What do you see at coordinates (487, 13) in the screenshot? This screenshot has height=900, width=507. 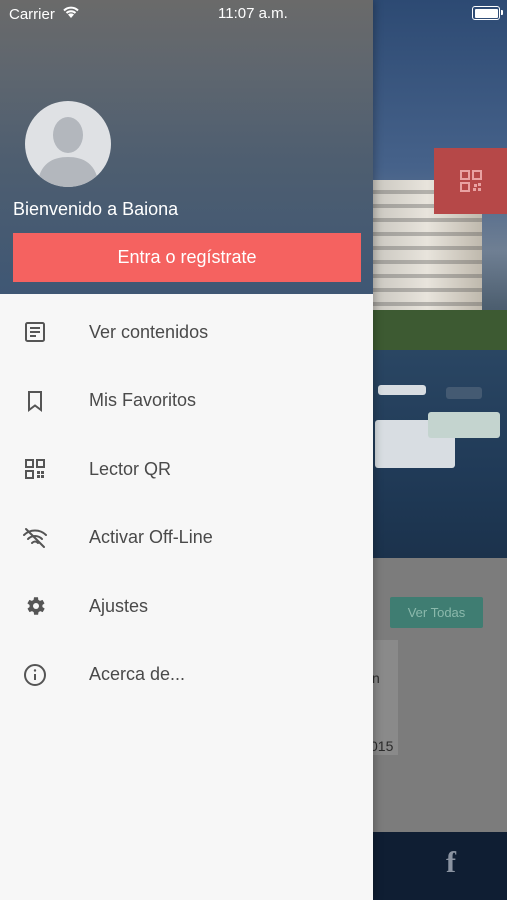 I see `battery-icon` at bounding box center [487, 13].